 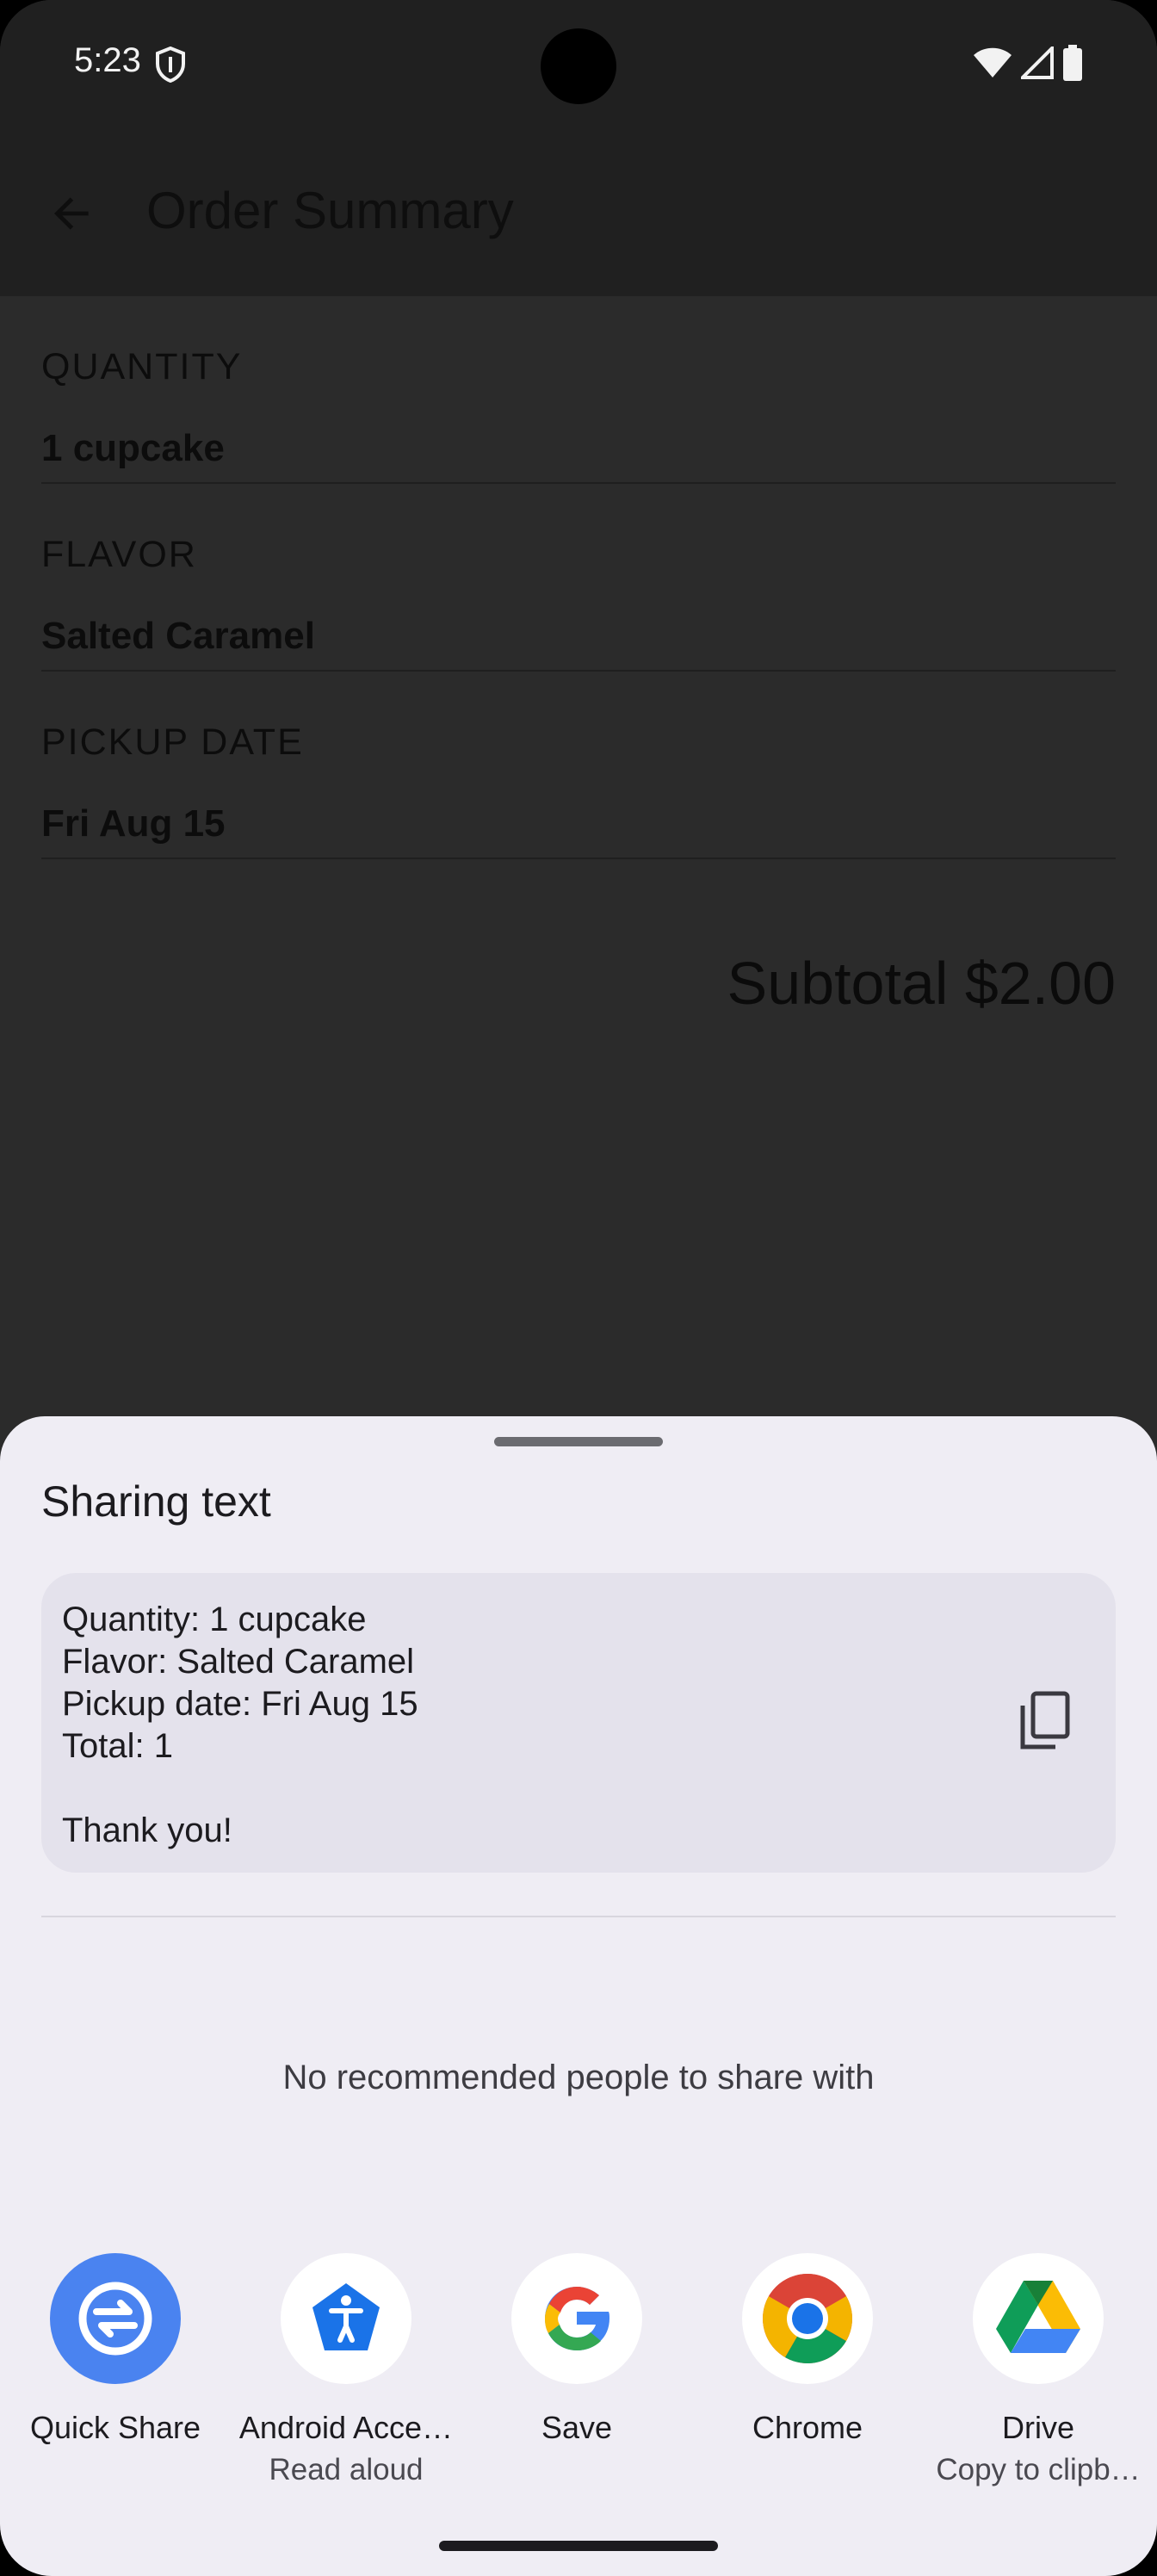 What do you see at coordinates (1037, 63) in the screenshot?
I see `signal-icon` at bounding box center [1037, 63].